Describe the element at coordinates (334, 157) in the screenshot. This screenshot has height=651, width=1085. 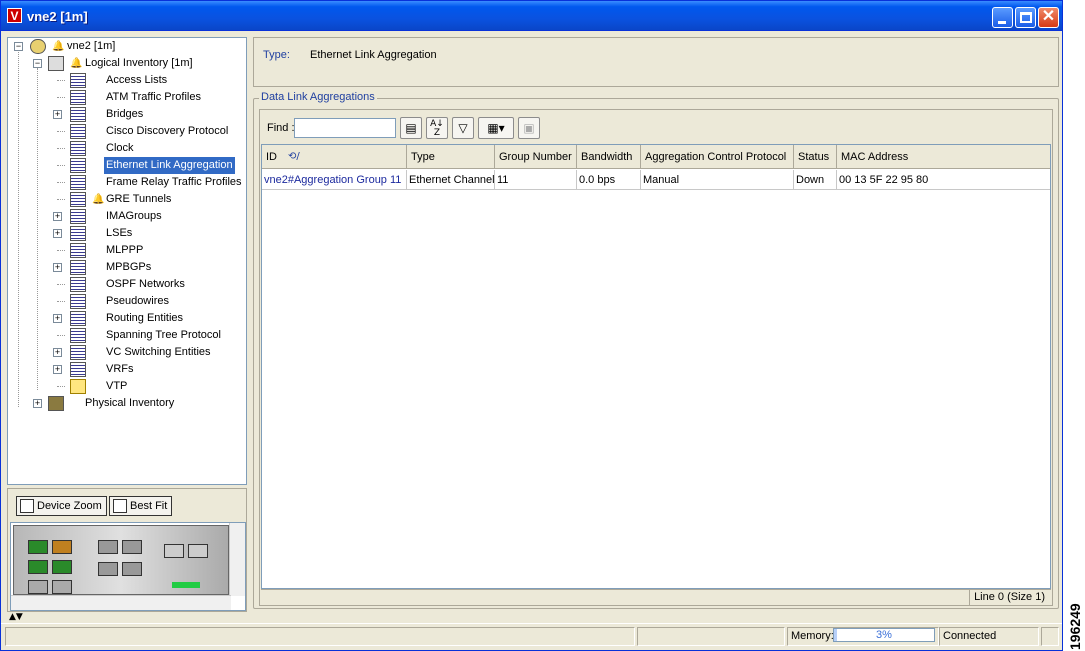
I see `column-header: ID` at that location.